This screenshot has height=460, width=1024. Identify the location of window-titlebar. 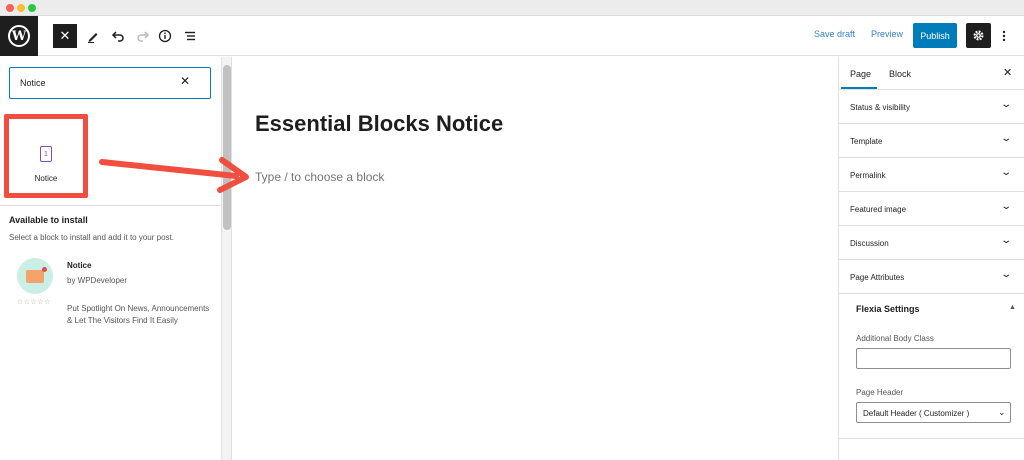
(512, 8).